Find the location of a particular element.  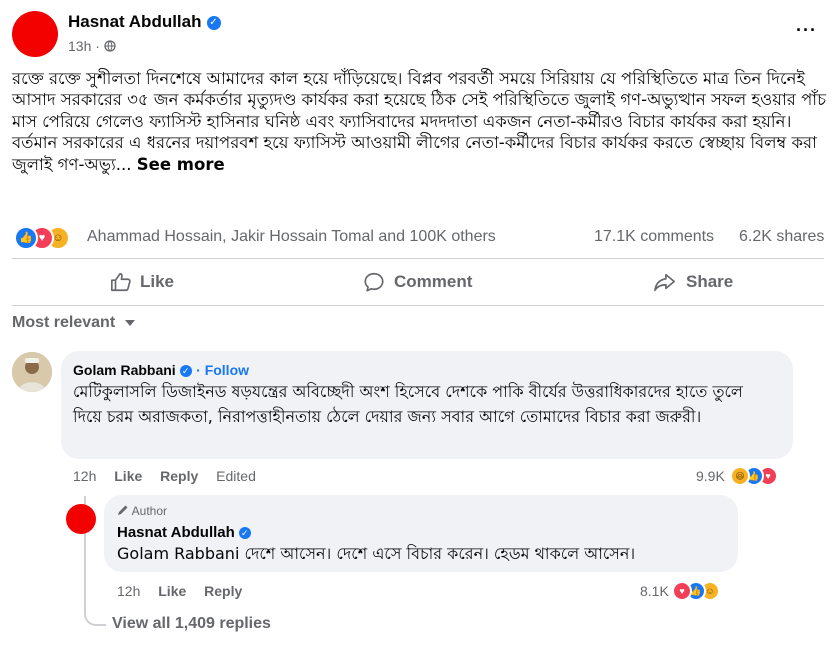

share-button: Share is located at coordinates (692, 282).